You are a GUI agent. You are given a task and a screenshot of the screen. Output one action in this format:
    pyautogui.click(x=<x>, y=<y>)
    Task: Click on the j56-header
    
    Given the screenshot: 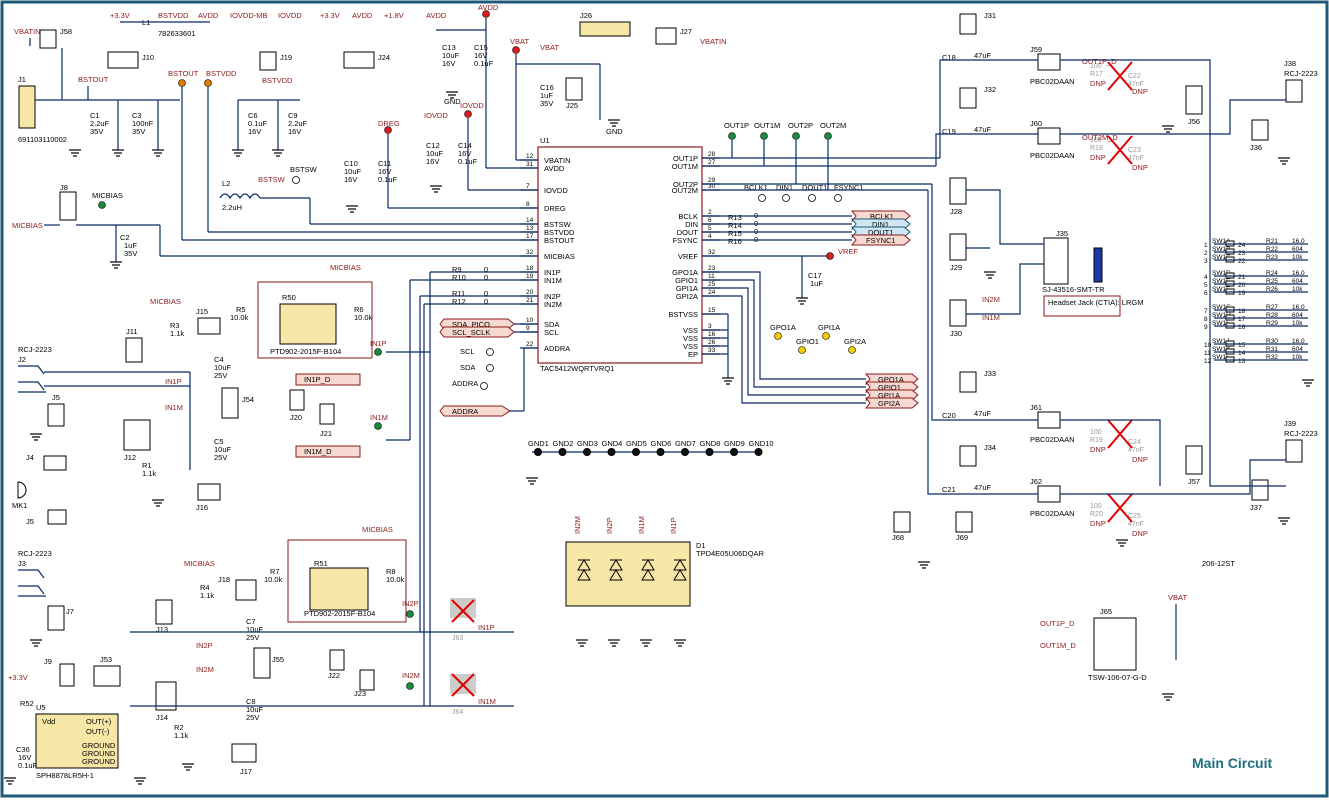 What is the action you would take?
    pyautogui.click(x=1194, y=100)
    